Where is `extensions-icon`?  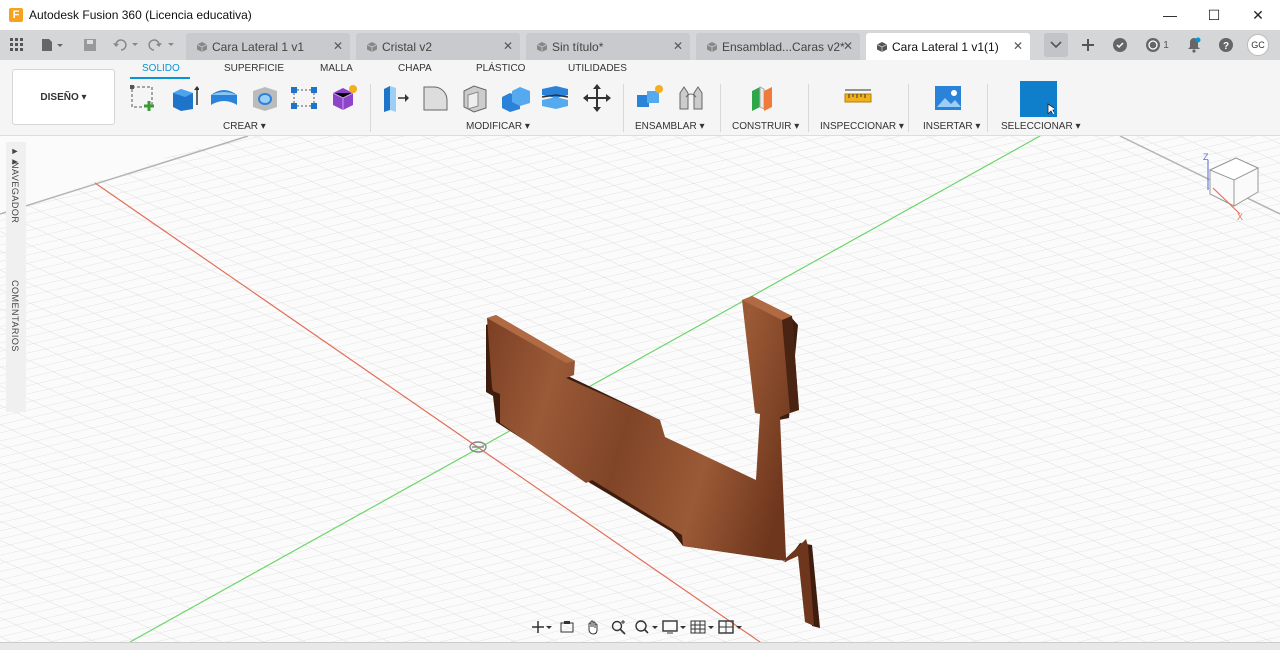 extensions-icon is located at coordinates (1120, 45).